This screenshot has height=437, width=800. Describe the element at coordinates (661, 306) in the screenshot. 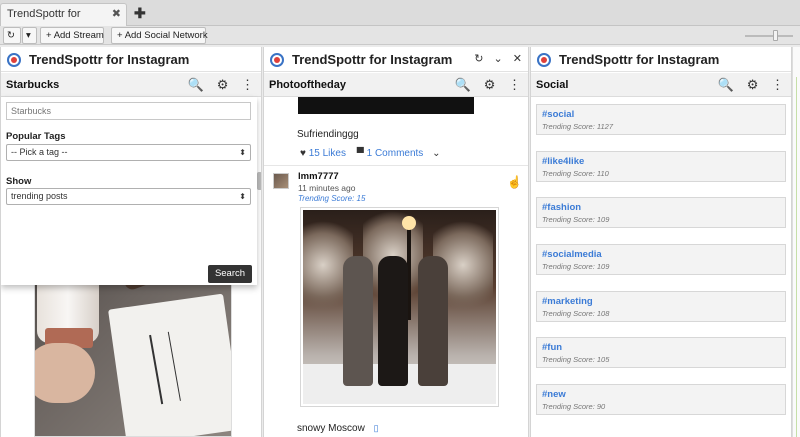

I see `trending-tag-card: #marketing Trending Score: 108` at that location.